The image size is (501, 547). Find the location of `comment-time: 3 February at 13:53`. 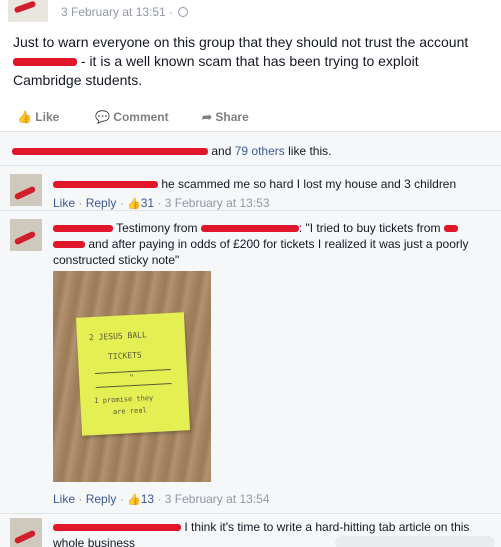

comment-time: 3 February at 13:53 is located at coordinates (217, 203).